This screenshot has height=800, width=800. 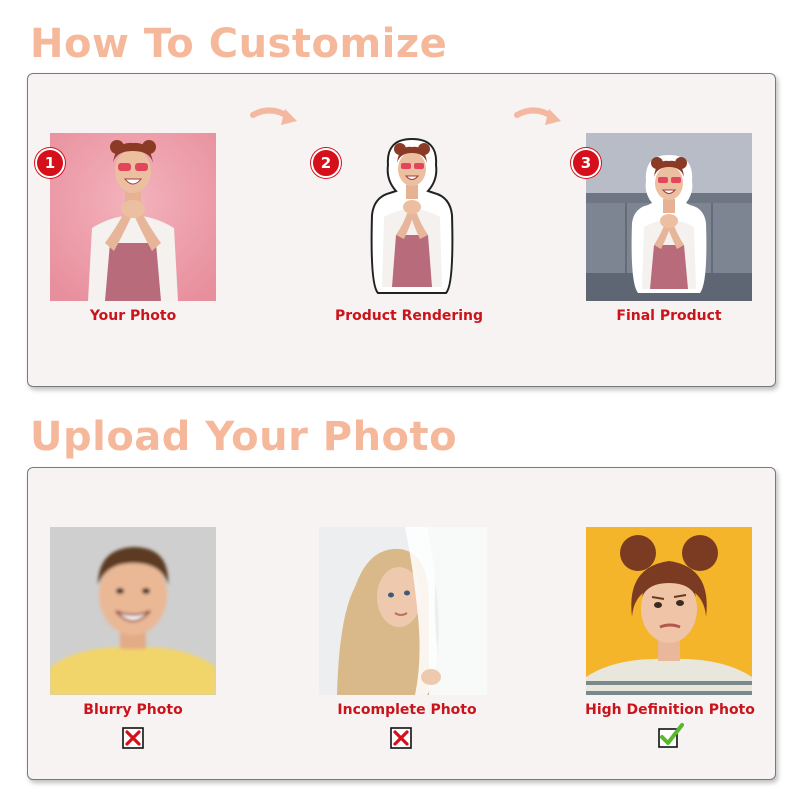 What do you see at coordinates (671, 735) in the screenshot?
I see `check-icon` at bounding box center [671, 735].